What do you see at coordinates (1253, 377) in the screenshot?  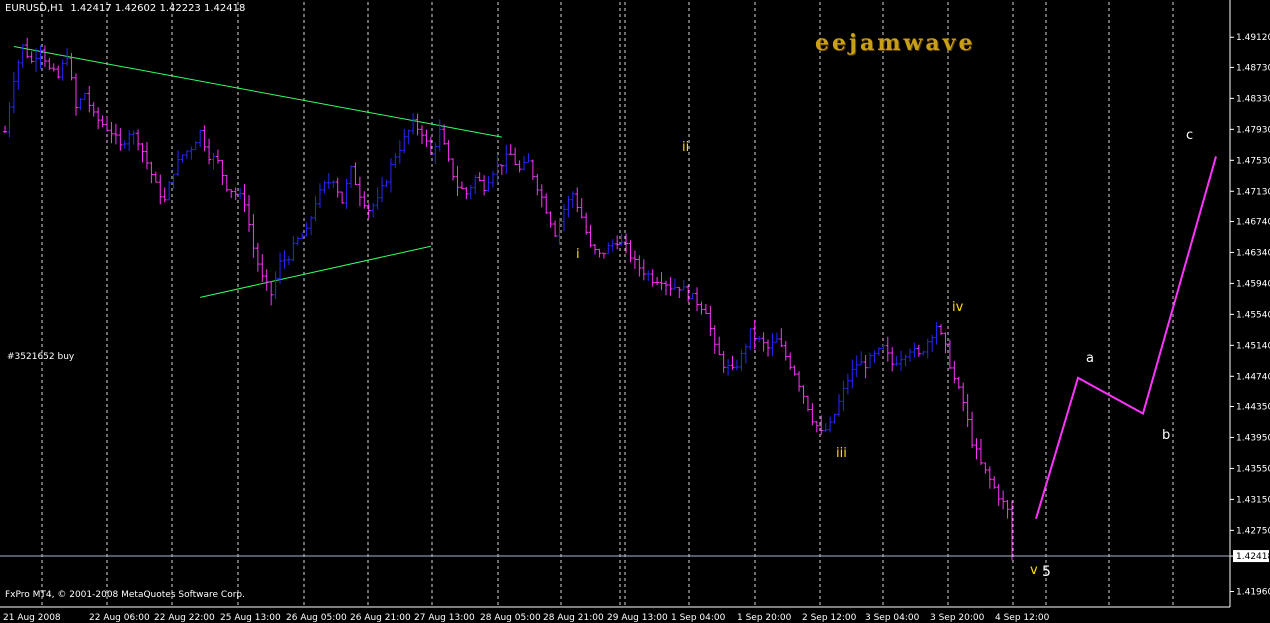 I see `y-tick-label: 1.44740` at bounding box center [1253, 377].